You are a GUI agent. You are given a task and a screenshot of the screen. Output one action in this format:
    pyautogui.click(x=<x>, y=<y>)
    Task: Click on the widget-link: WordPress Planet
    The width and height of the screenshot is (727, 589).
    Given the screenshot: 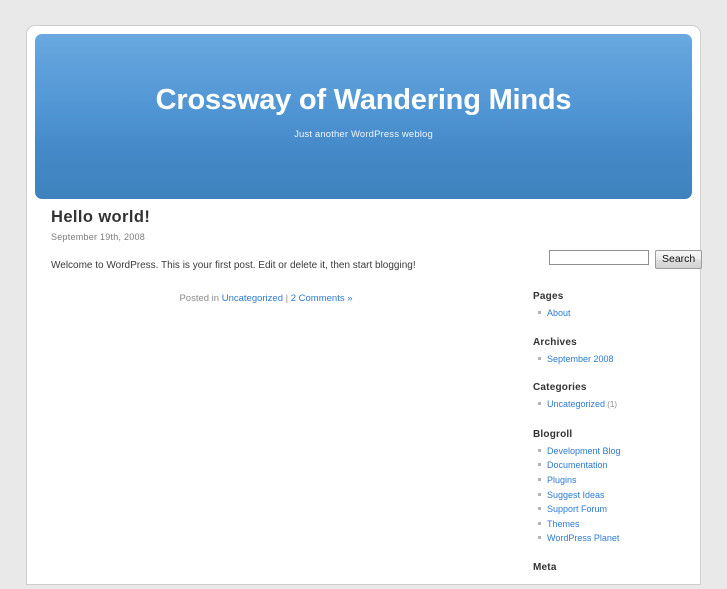 What is the action you would take?
    pyautogui.click(x=583, y=538)
    